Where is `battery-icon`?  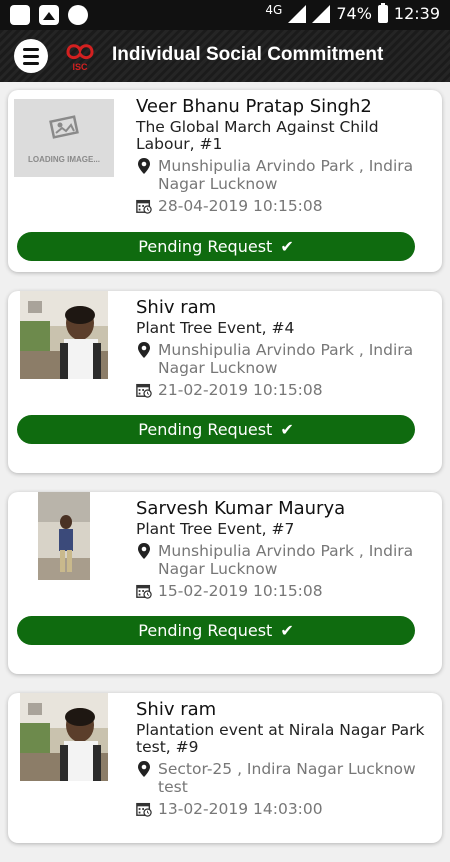
battery-icon is located at coordinates (382, 12).